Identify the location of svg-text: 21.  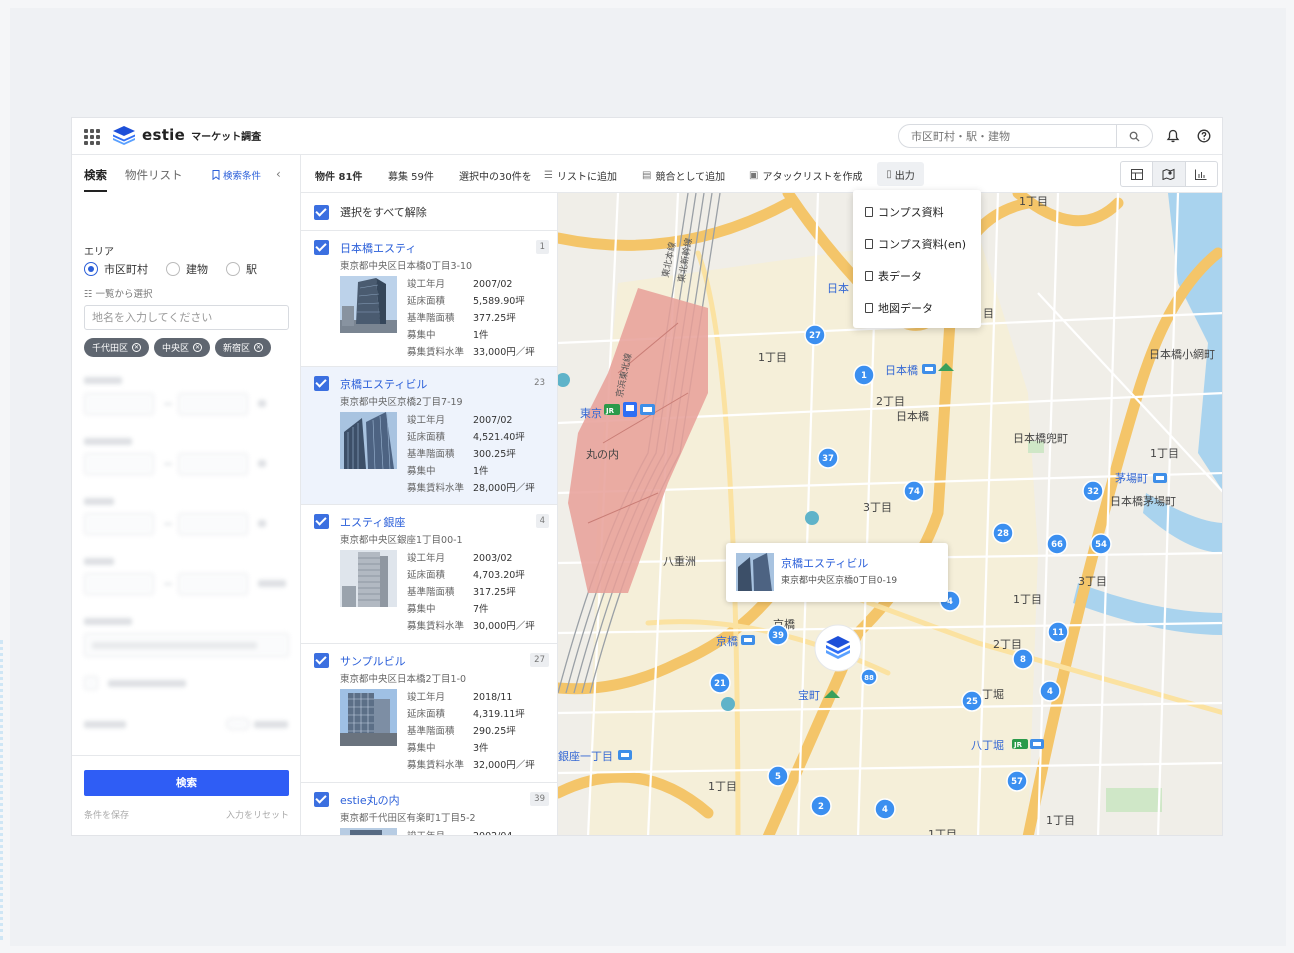
(720, 684).